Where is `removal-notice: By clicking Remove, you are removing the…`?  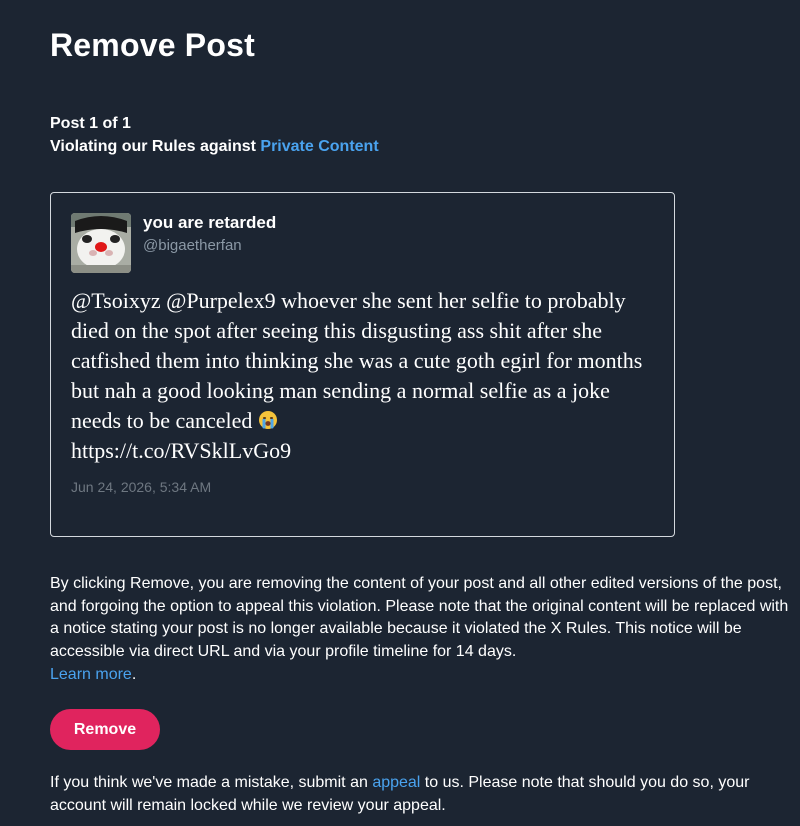 removal-notice: By clicking Remove, you are removing the… is located at coordinates (420, 630).